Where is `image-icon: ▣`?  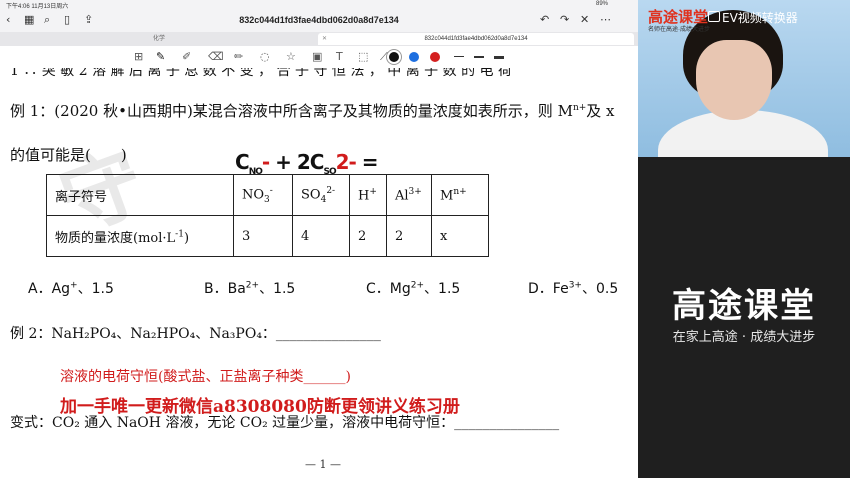
image-icon: ▣ is located at coordinates (317, 57).